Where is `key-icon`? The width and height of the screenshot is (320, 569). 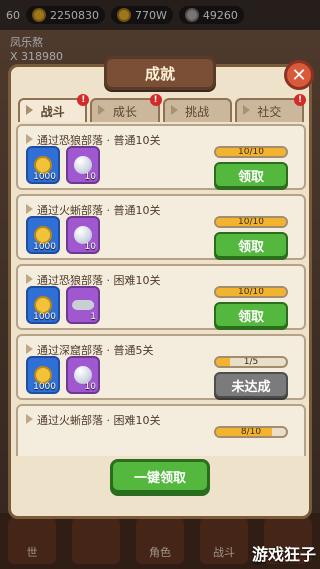 key-icon is located at coordinates (83, 305).